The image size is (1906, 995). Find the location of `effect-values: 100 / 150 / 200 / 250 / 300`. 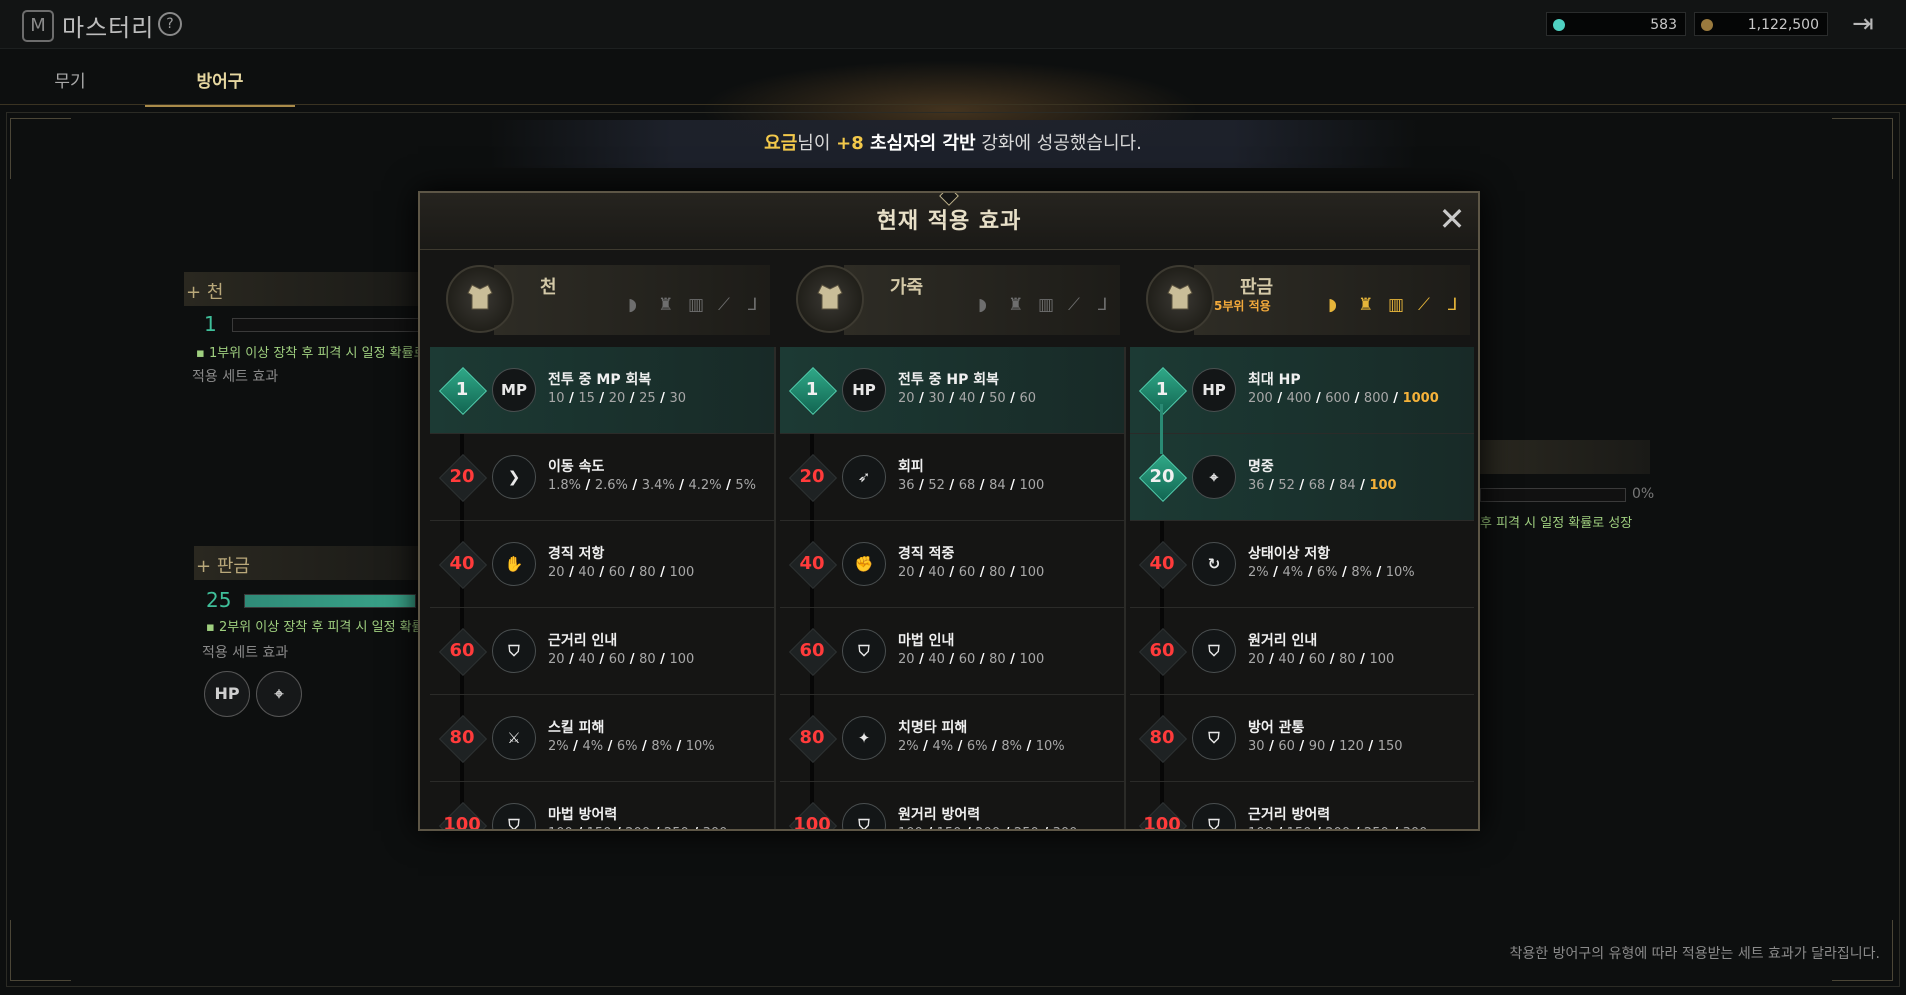

effect-values: 100 / 150 / 200 / 250 / 300 is located at coordinates (1337, 827).